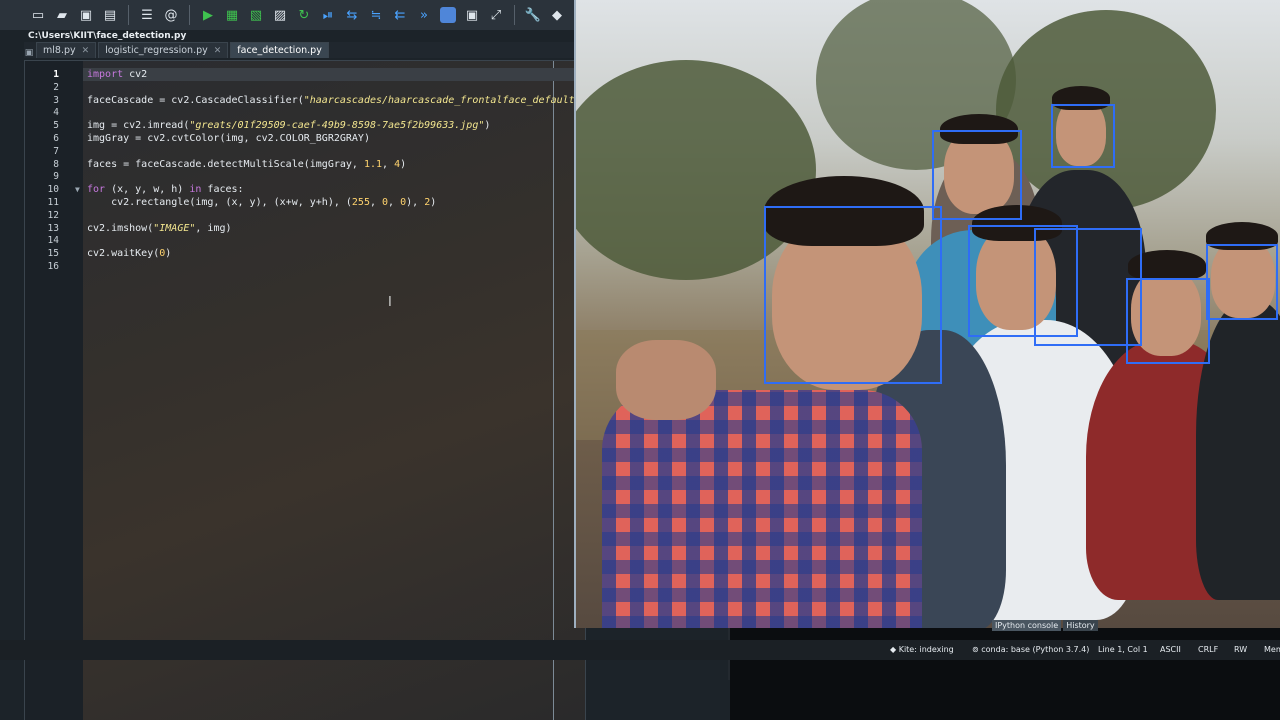 Image resolution: width=1280 pixels, height=720 pixels. What do you see at coordinates (1241, 649) in the screenshot?
I see `file-permissions: RW` at bounding box center [1241, 649].